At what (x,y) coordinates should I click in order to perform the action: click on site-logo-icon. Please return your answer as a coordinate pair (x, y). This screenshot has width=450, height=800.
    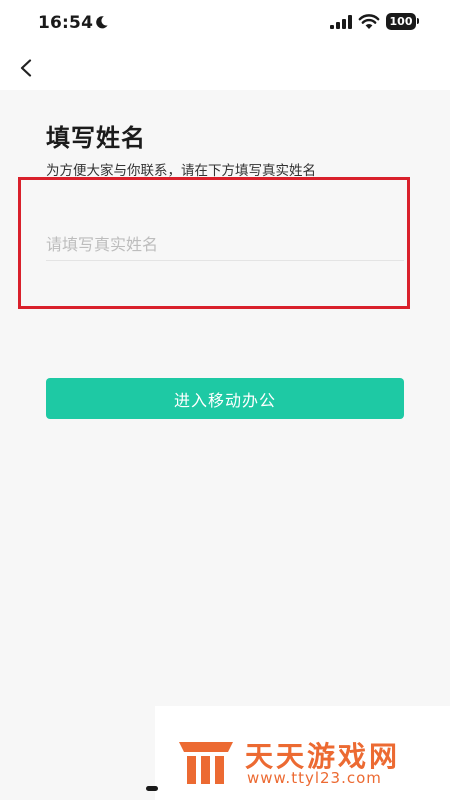
    Looking at the image, I should click on (206, 763).